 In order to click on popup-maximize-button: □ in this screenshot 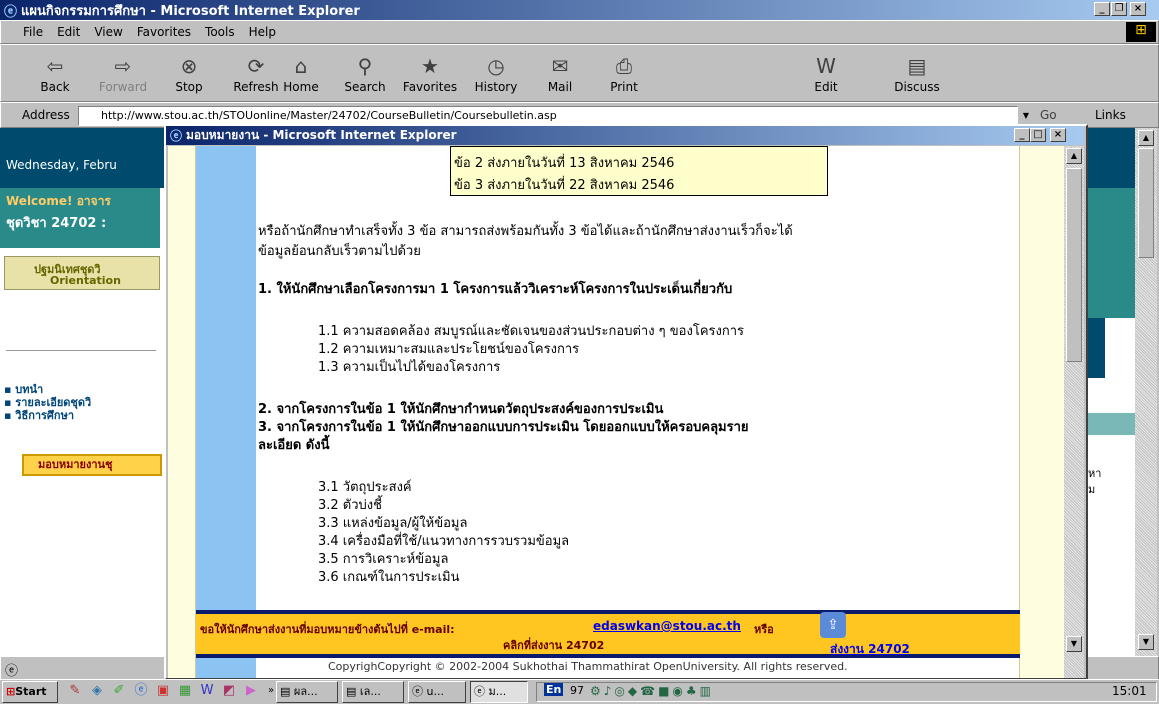, I will do `click(1038, 135)`.